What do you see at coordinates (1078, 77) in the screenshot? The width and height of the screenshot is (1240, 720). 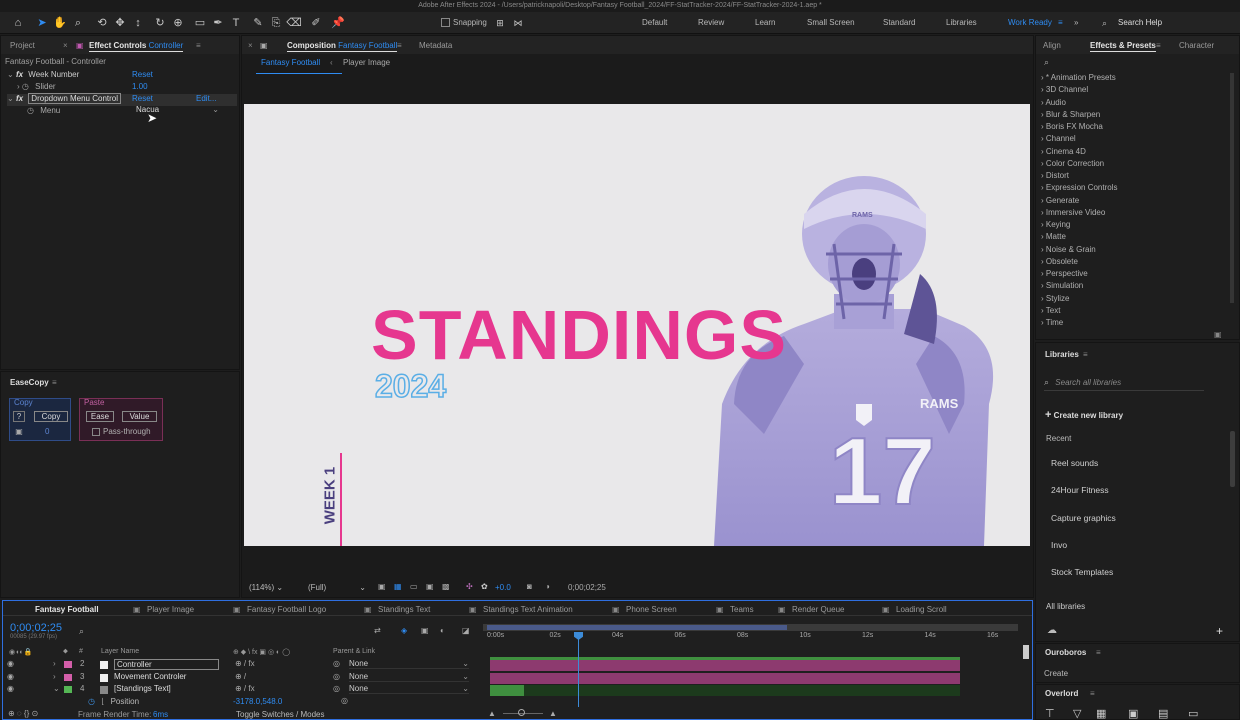 I see `effects-category-item: › * Animation Presets` at bounding box center [1078, 77].